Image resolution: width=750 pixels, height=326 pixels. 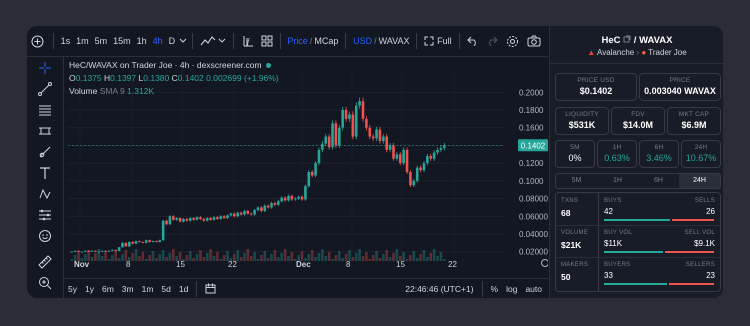 I want to click on redo-button, so click(x=491, y=41).